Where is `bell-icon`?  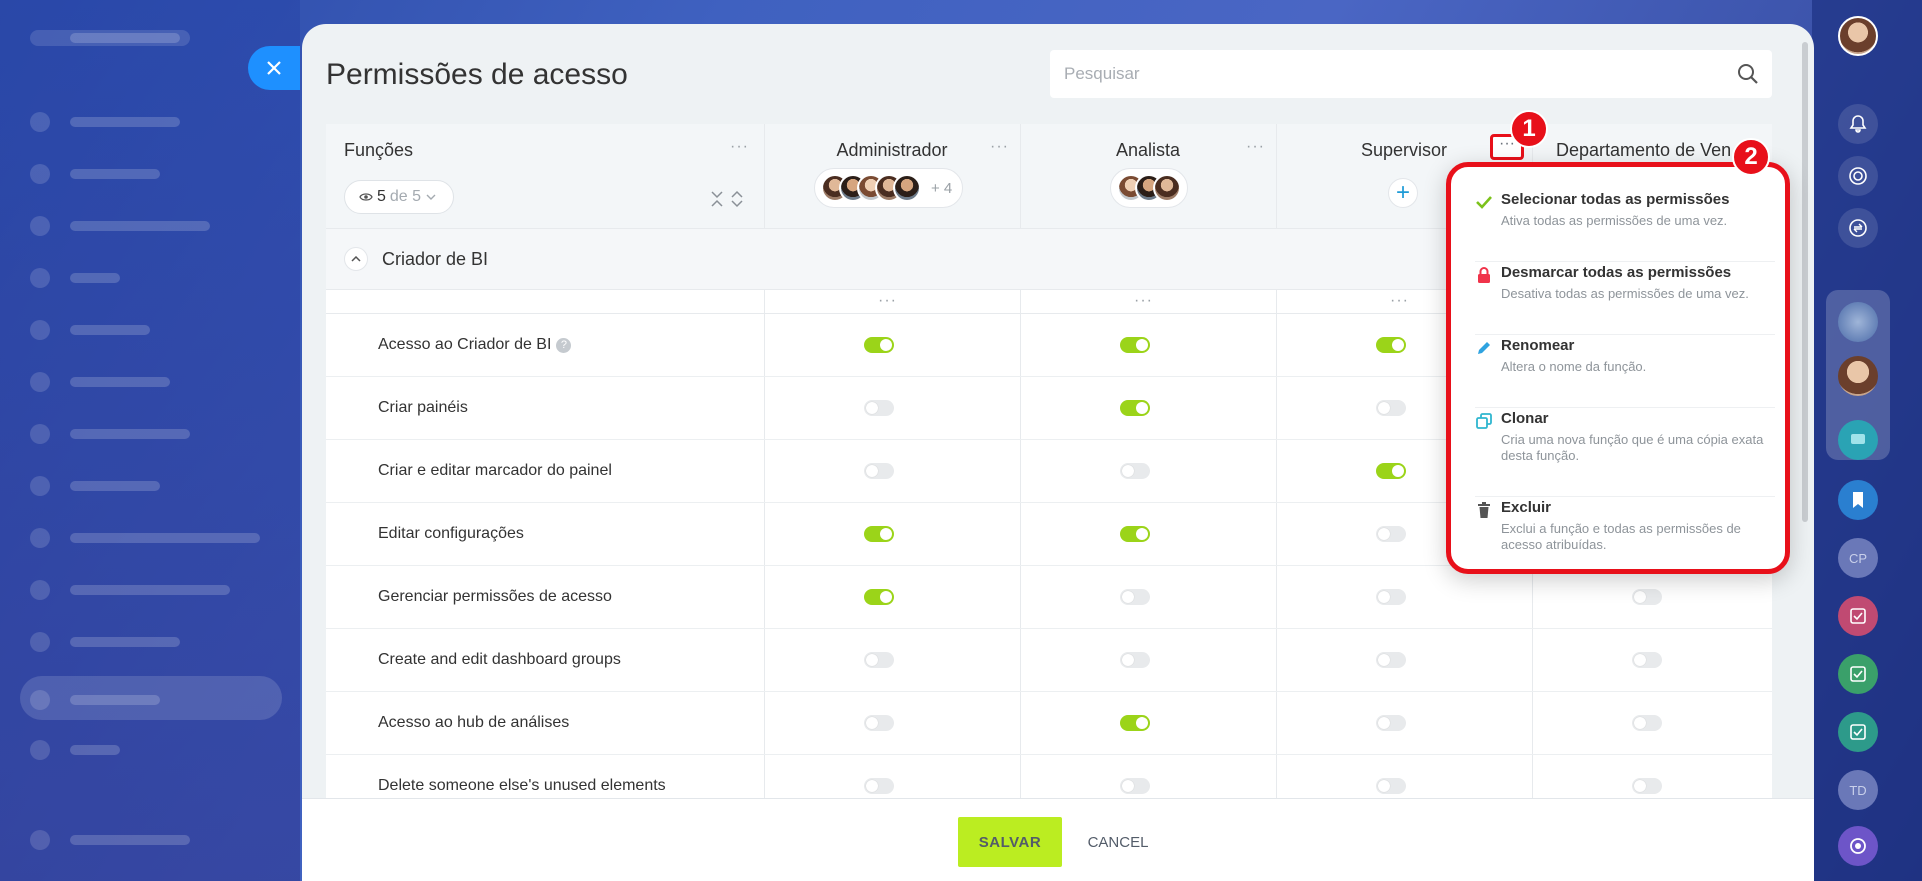 bell-icon is located at coordinates (1858, 124).